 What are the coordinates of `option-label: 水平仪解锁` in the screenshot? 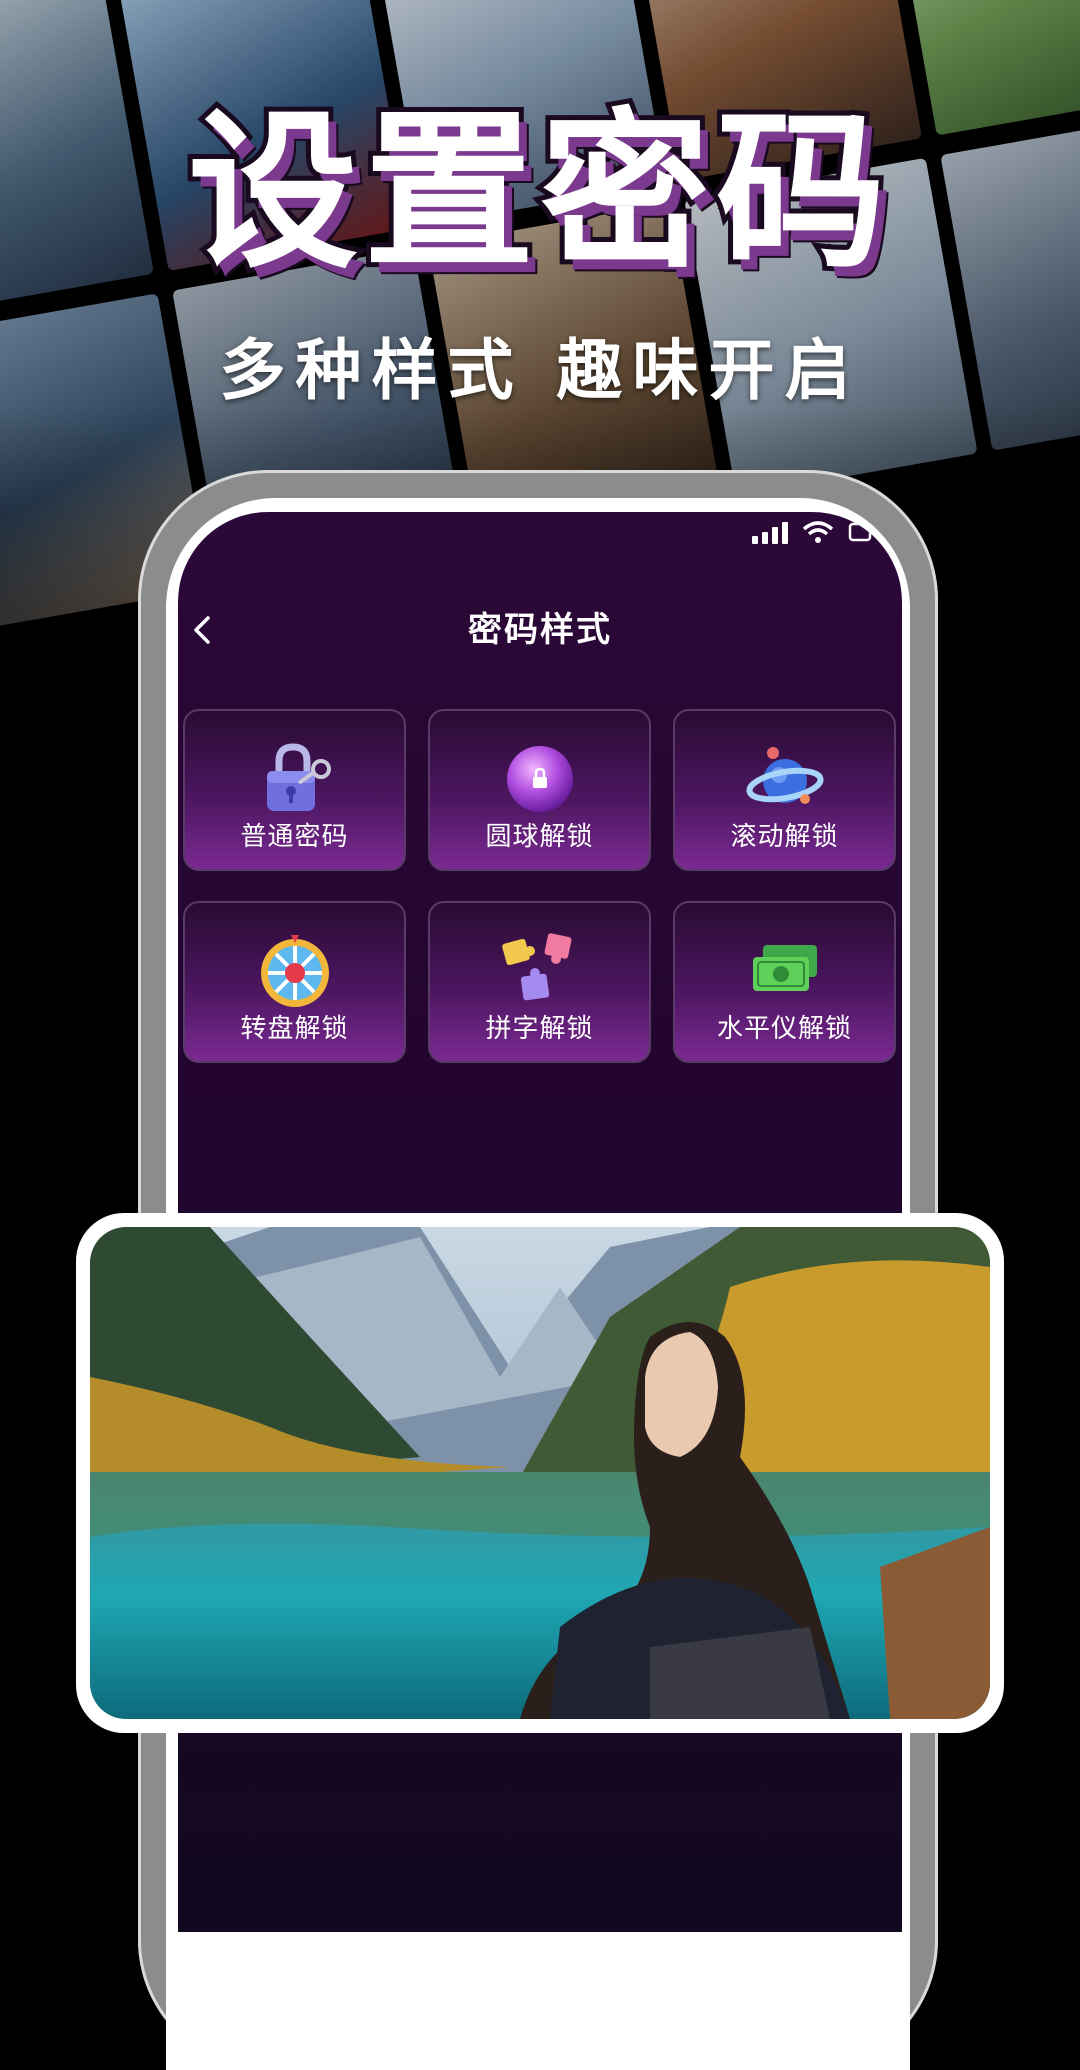 It's located at (784, 1029).